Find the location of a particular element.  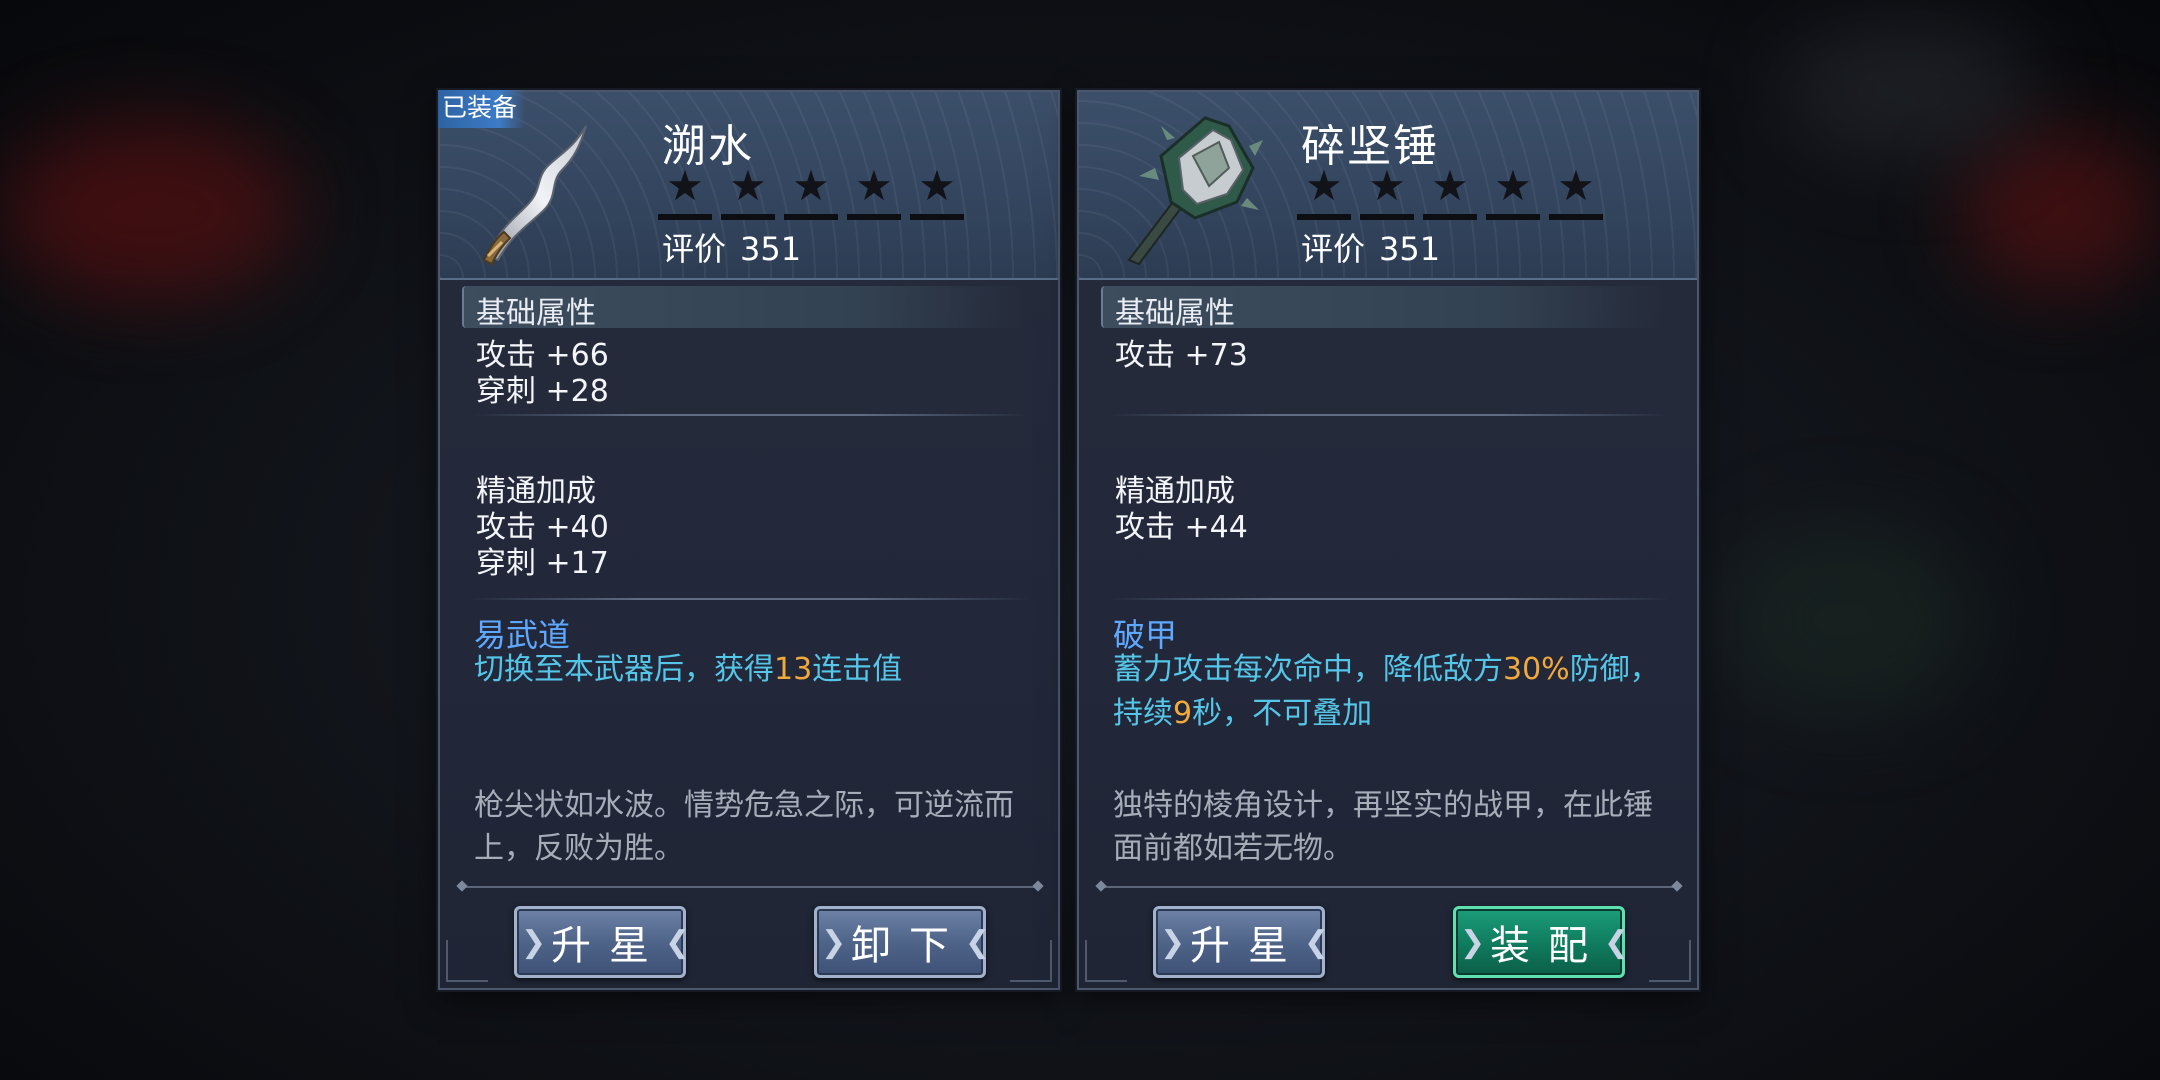

skill-value: 9 is located at coordinates (1183, 713).